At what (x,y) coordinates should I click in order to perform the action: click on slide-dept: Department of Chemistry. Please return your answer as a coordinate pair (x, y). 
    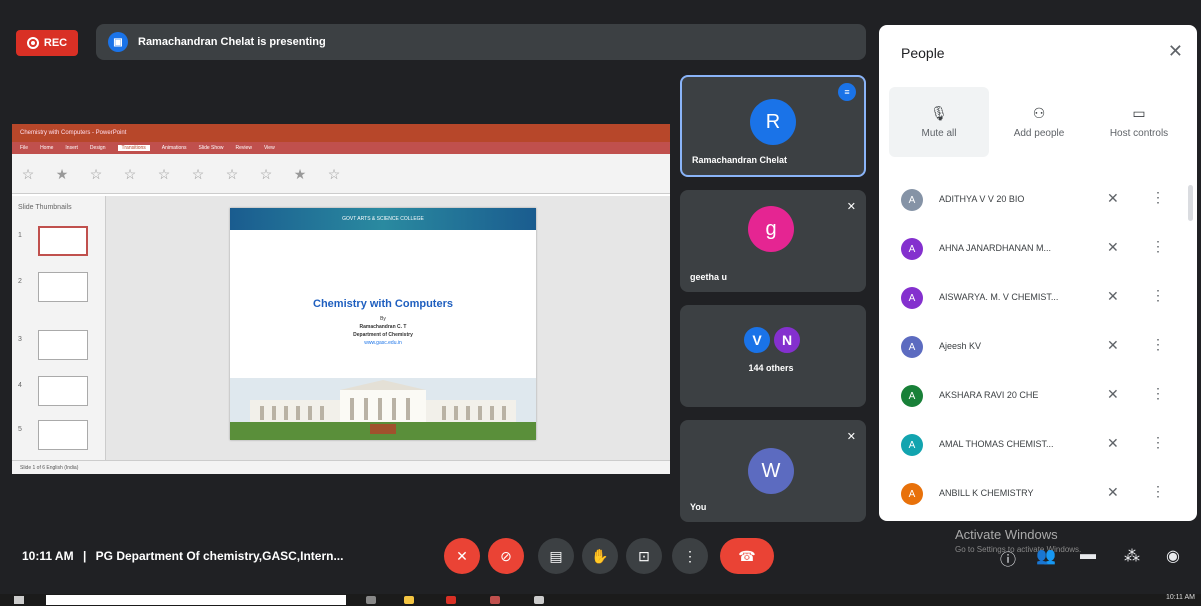
    Looking at the image, I should click on (383, 335).